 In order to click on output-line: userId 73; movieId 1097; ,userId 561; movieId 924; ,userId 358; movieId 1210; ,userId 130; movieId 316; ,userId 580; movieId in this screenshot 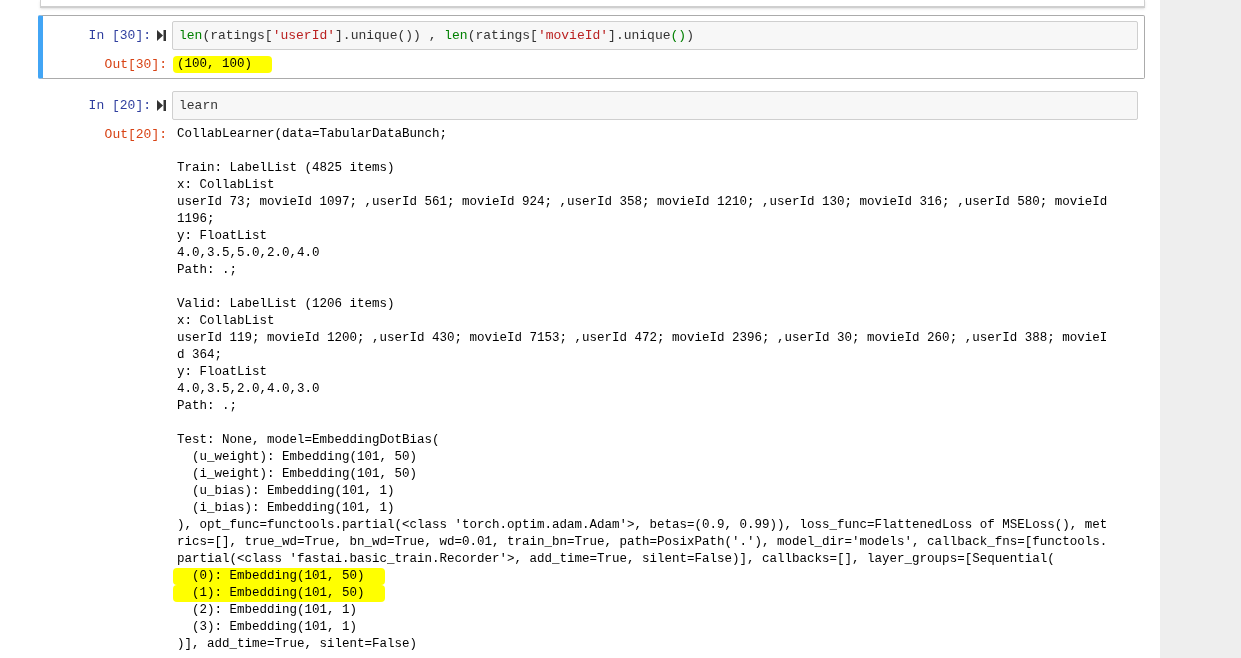, I will do `click(642, 202)`.